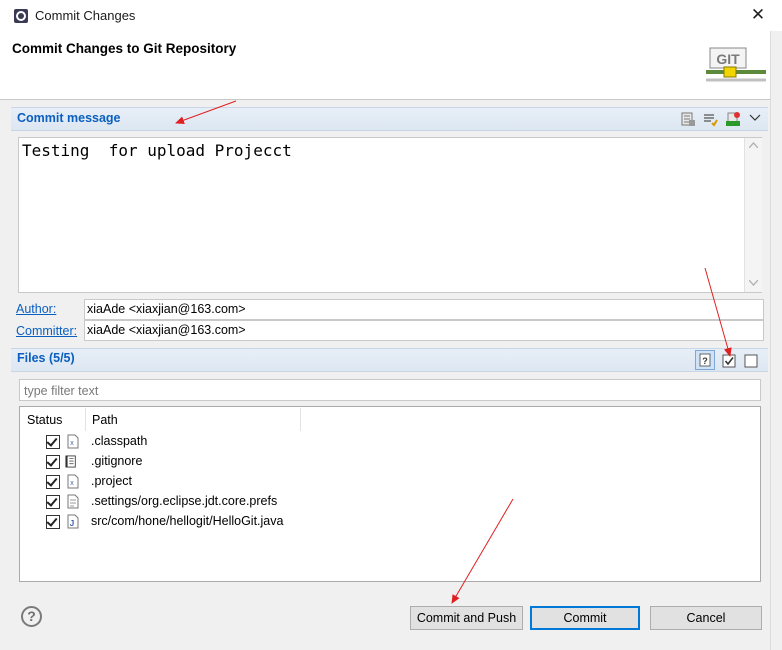 Image resolution: width=782 pixels, height=650 pixels. I want to click on commit-message-section-bar, so click(389, 119).